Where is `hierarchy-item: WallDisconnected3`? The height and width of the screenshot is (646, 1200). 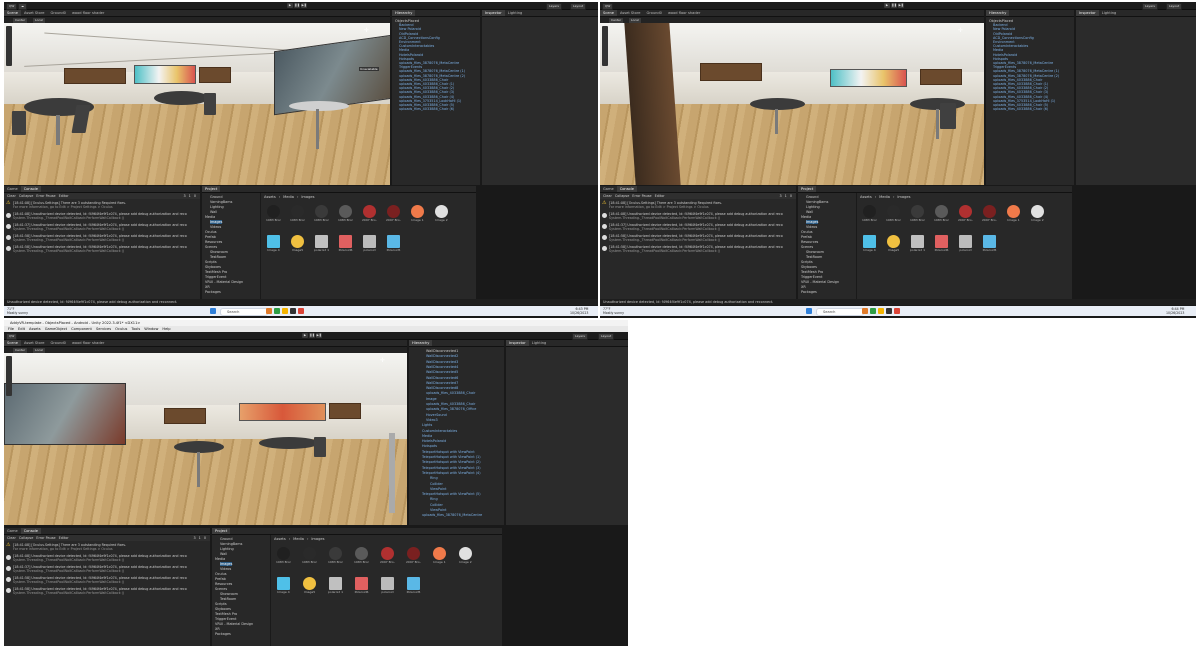
hierarchy-item: WallDisconnected3 is located at coordinates (442, 362).